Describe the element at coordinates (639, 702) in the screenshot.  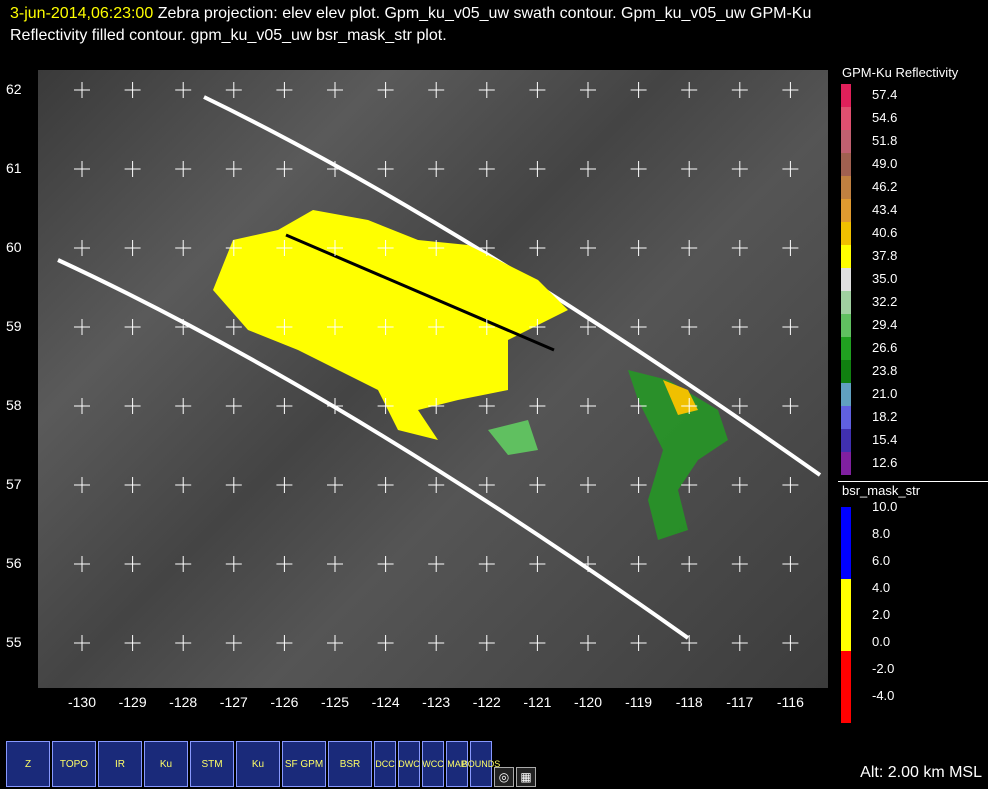
I see `longitude-label: -119` at that location.